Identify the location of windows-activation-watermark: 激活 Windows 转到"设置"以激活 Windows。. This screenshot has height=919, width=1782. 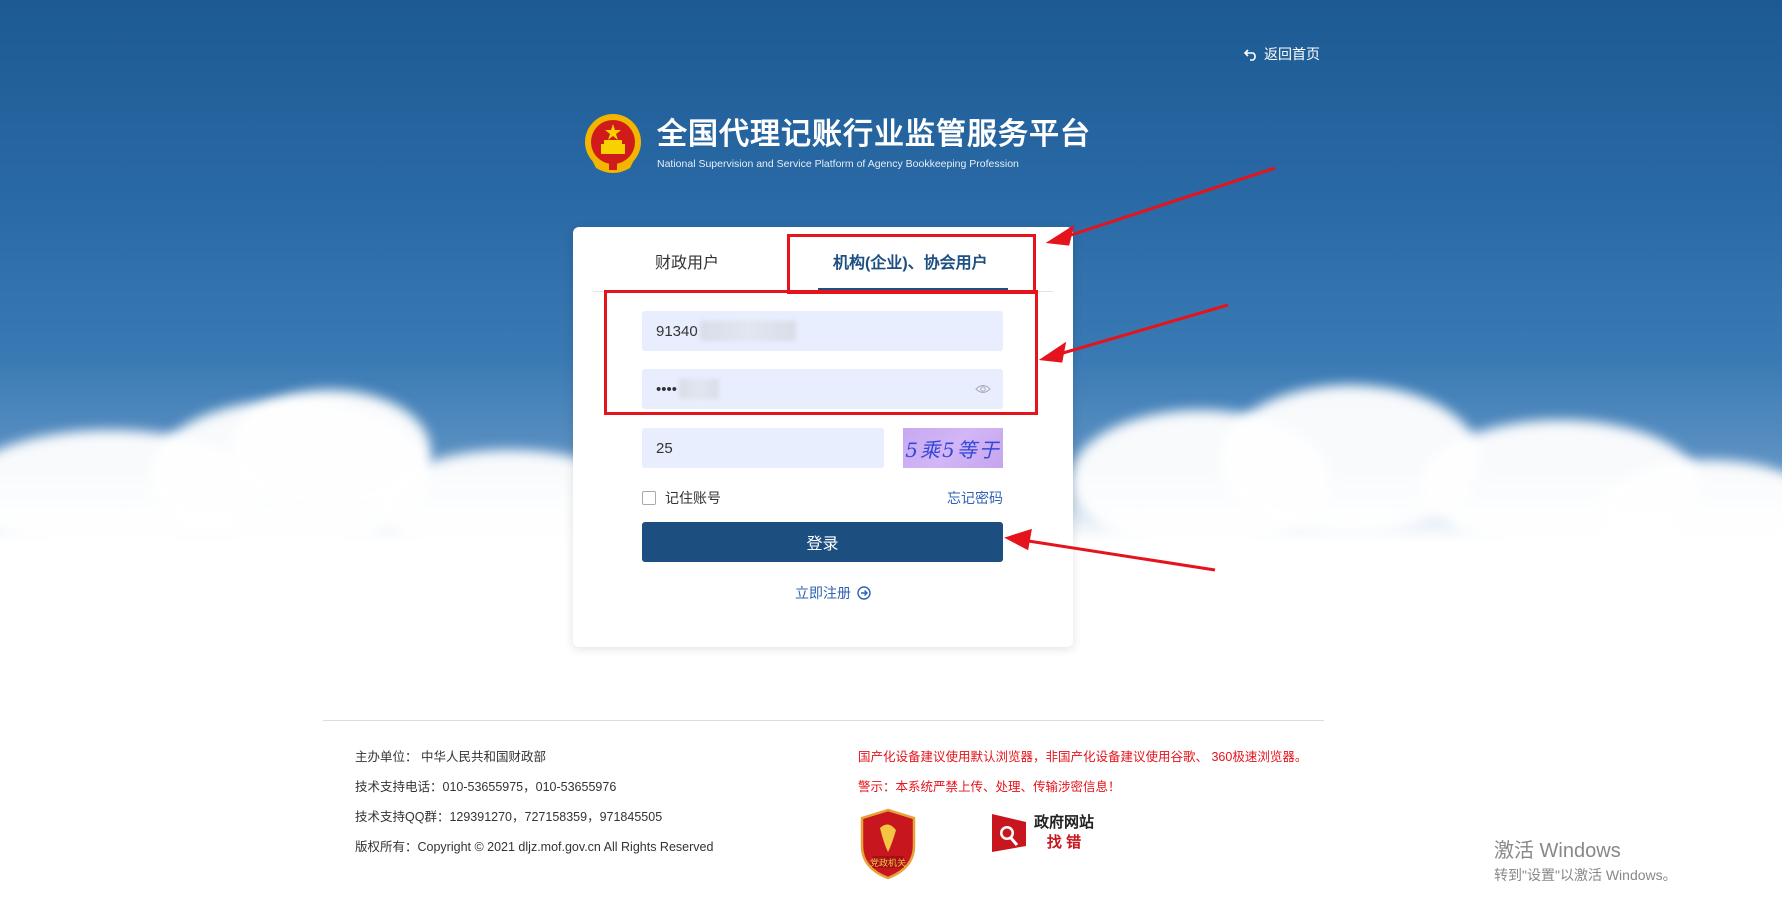
(1585, 859).